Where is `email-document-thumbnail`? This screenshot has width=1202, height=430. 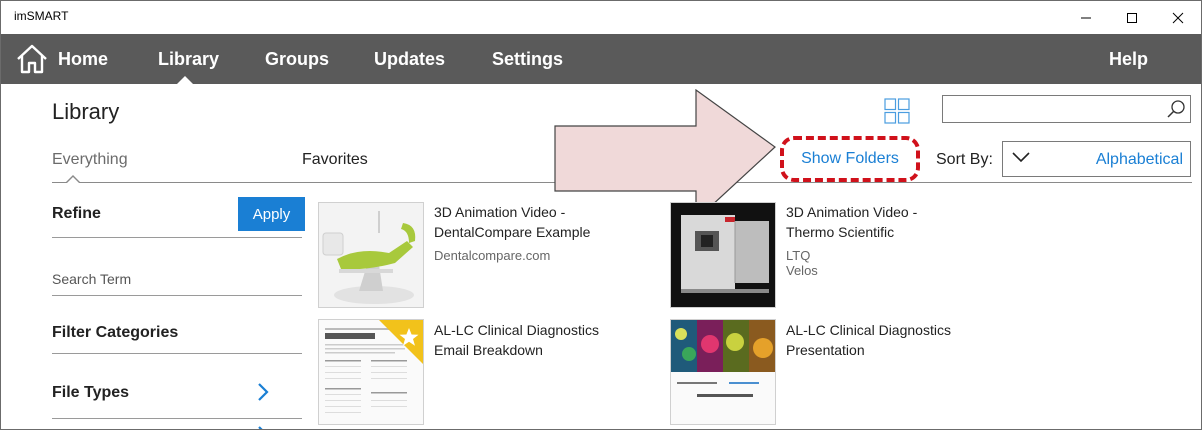
email-document-thumbnail is located at coordinates (371, 372).